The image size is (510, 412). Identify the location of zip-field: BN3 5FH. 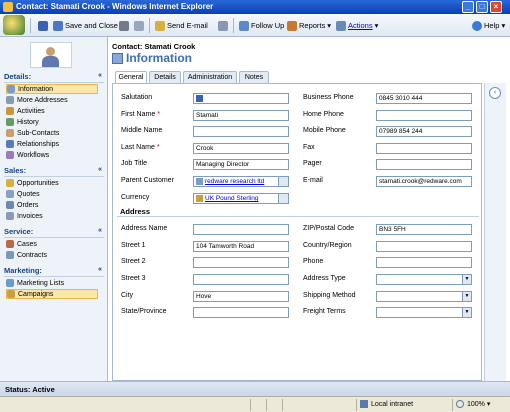
(424, 229).